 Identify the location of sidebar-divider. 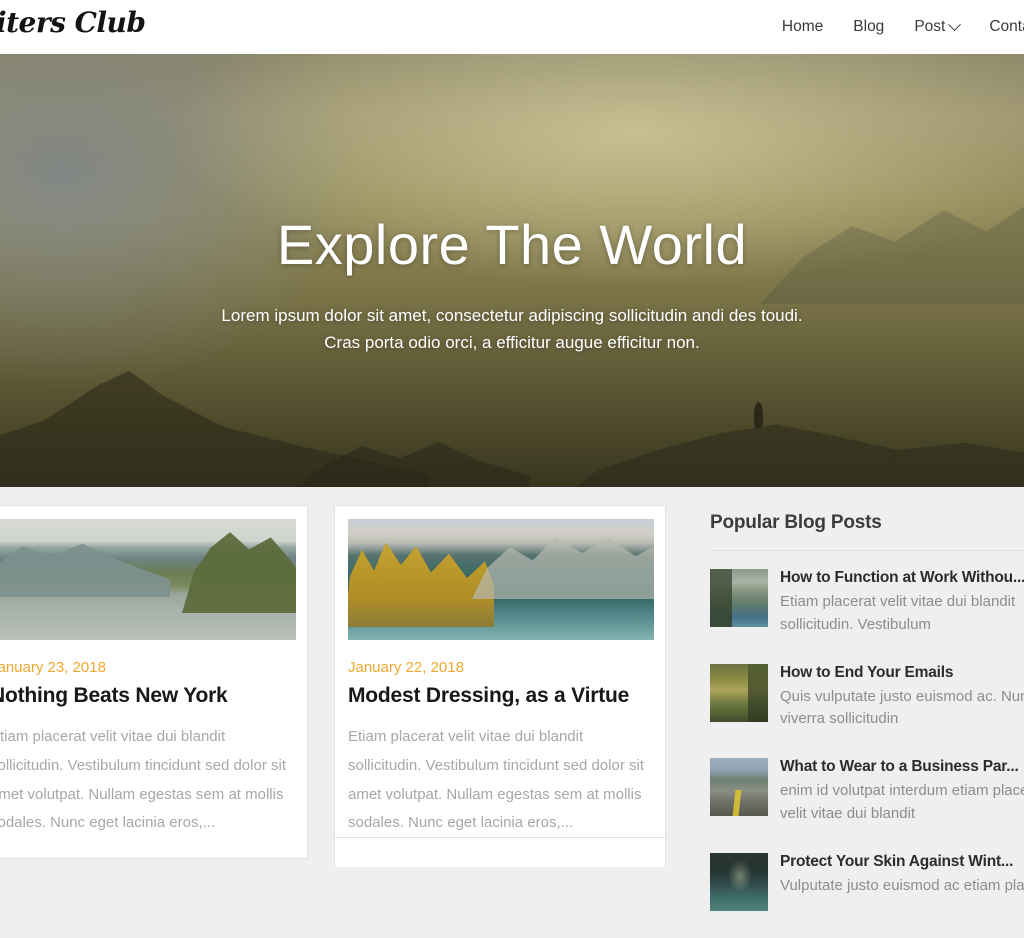
(867, 550).